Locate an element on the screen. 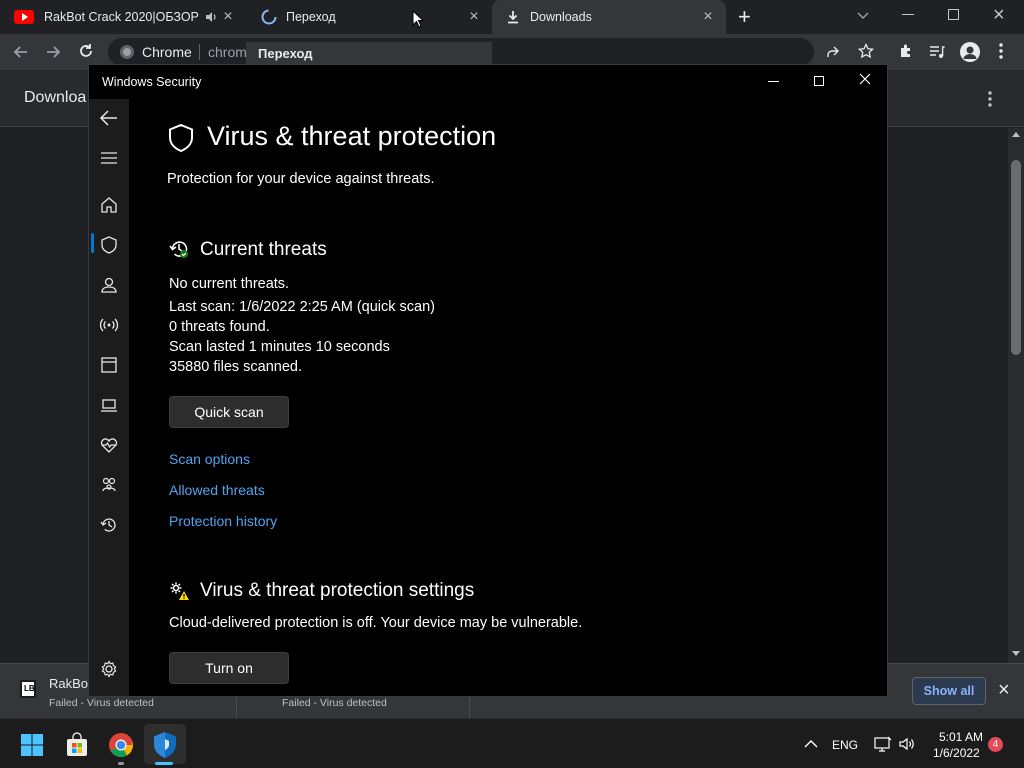  scan-duration: Scan lasted 1 minutes 10 seconds is located at coordinates (279, 347).